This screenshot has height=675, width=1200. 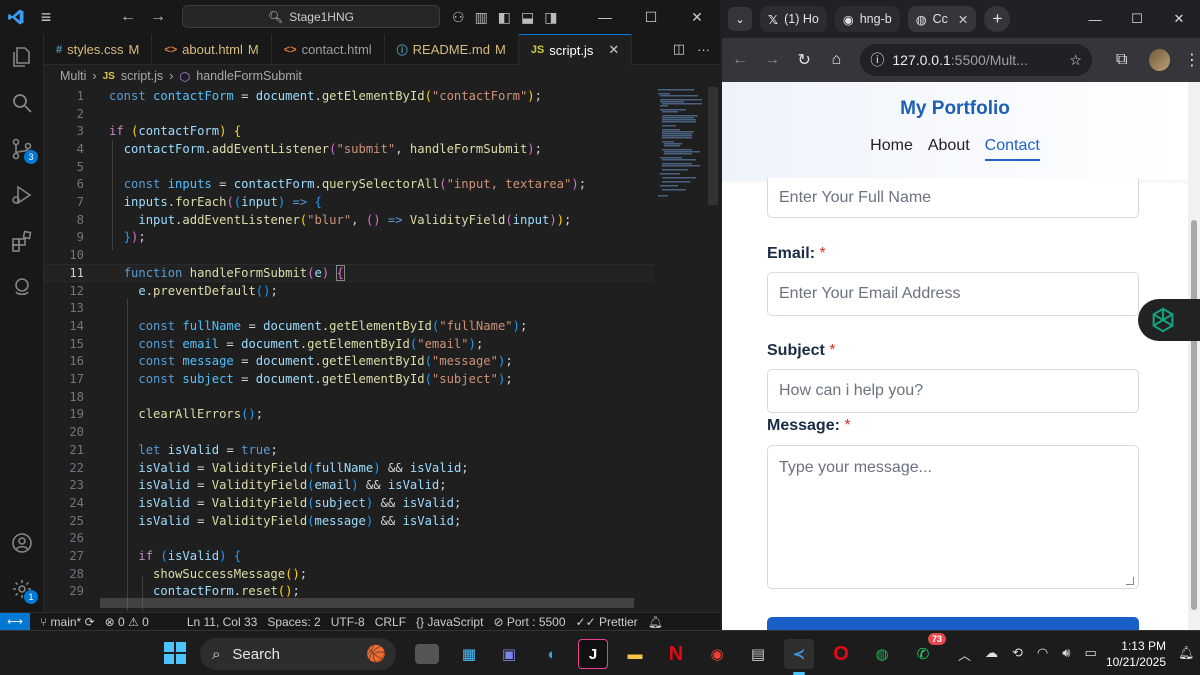 What do you see at coordinates (550, 17) in the screenshot?
I see `toggle-secondary-sidebar-icon: ◨` at bounding box center [550, 17].